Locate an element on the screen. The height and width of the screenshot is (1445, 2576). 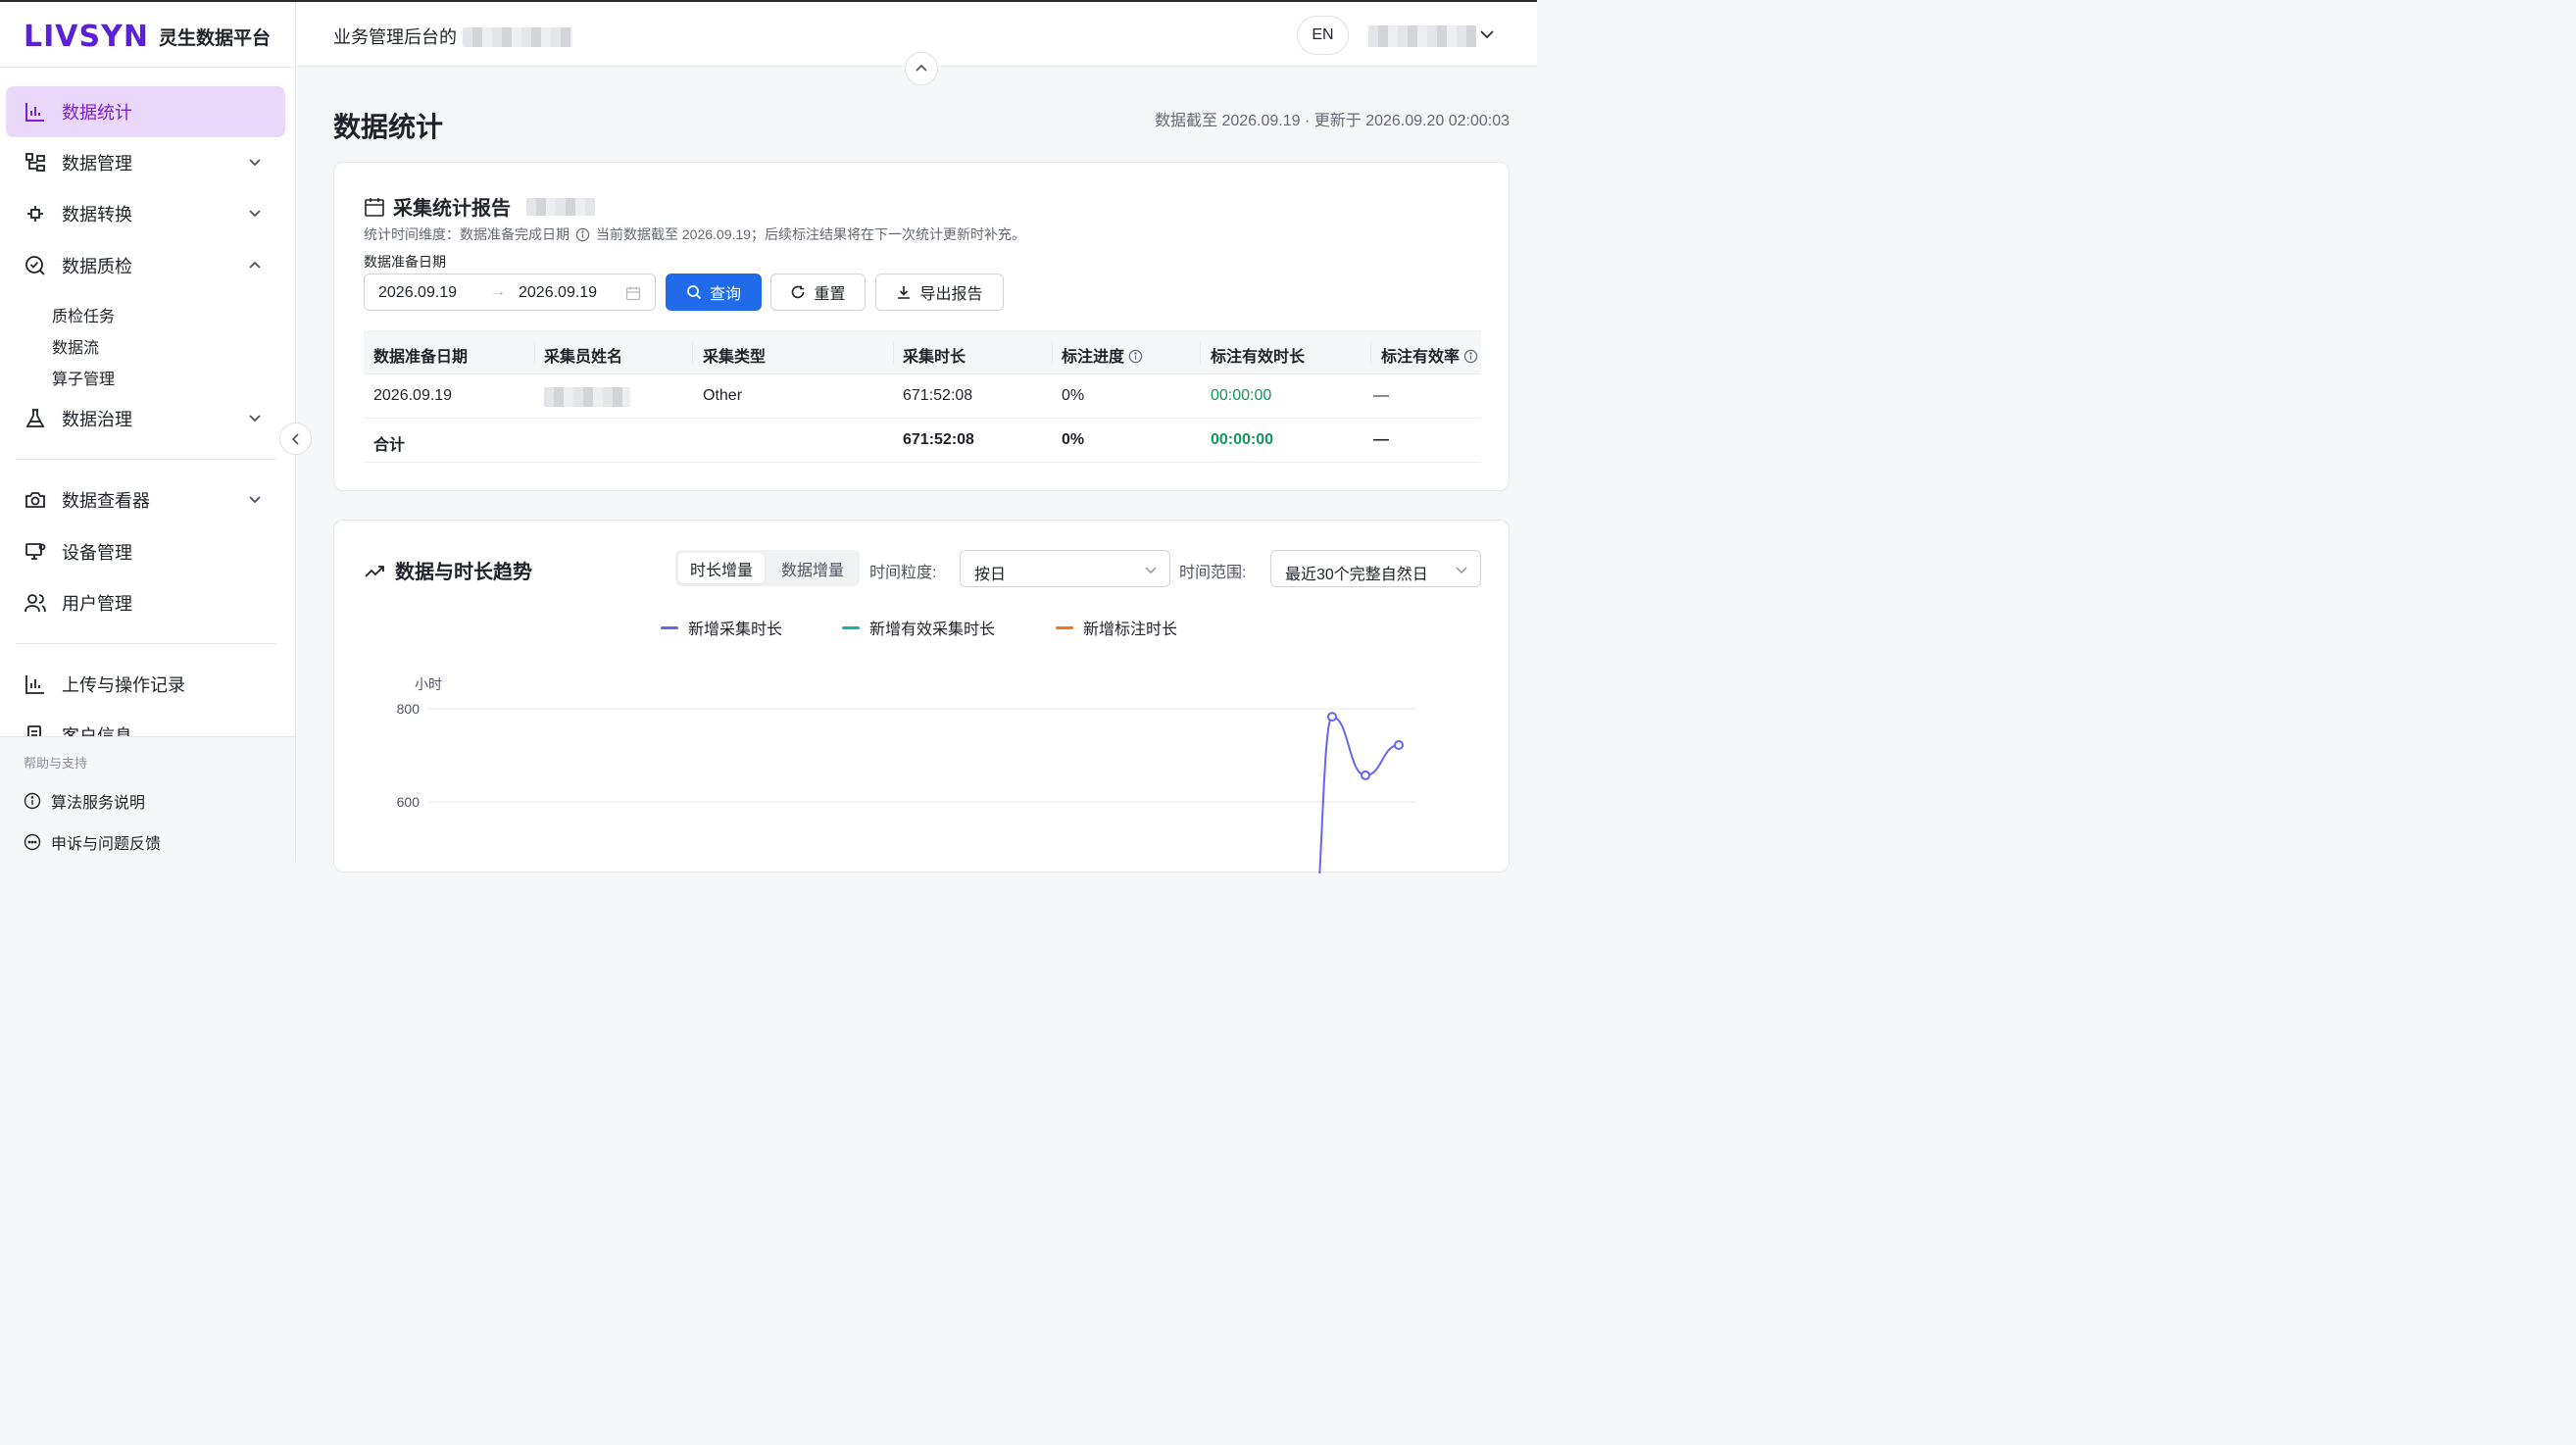
table-total-row: 合计 671:52:08 0% 00:00:00 — is located at coordinates (922, 441).